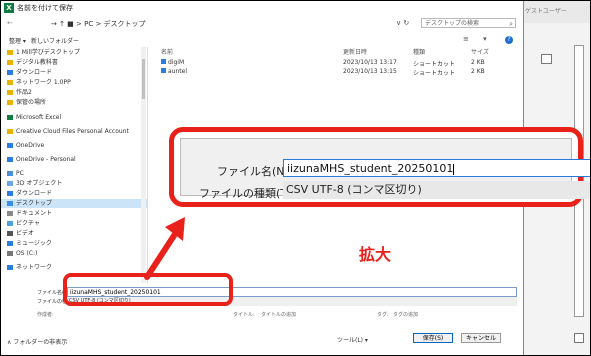  I want to click on sidebar-item: OneDrive - Personal, so click(41, 159).